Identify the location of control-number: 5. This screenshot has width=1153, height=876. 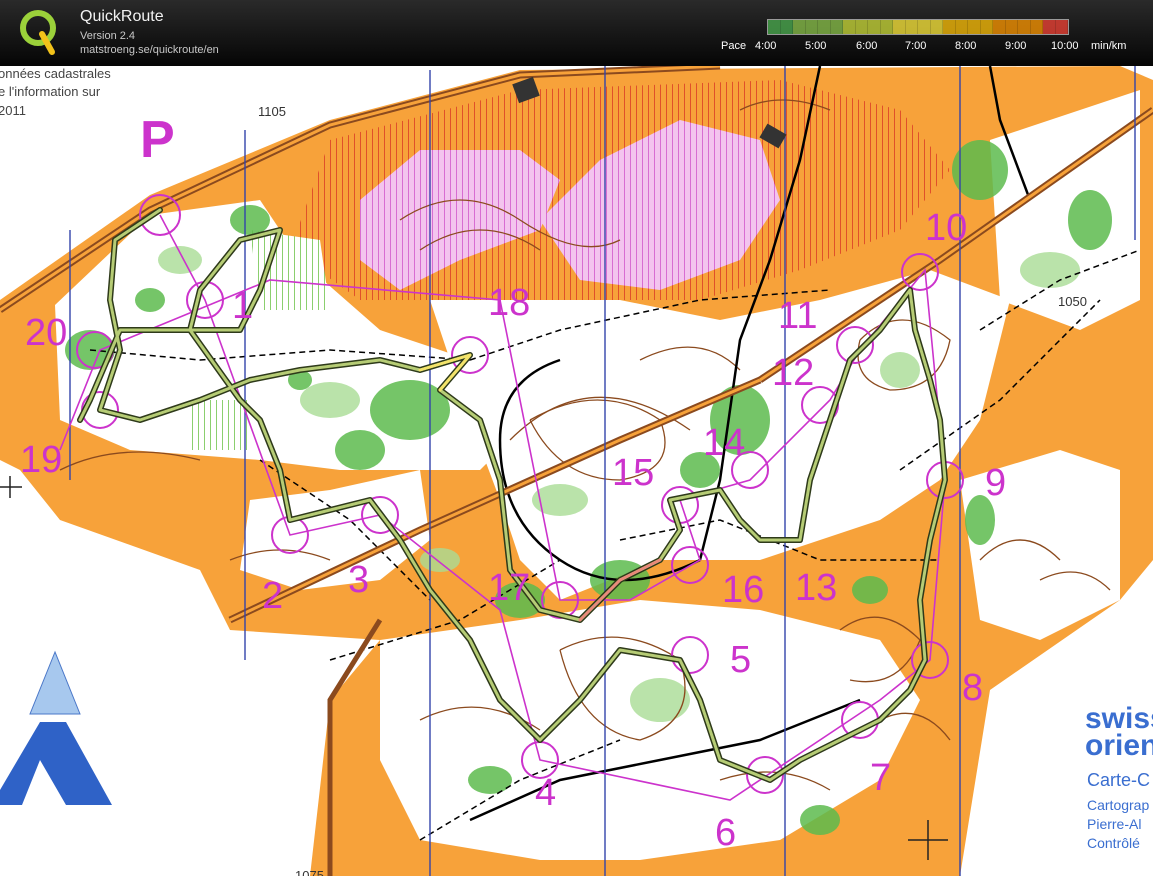
(740, 660).